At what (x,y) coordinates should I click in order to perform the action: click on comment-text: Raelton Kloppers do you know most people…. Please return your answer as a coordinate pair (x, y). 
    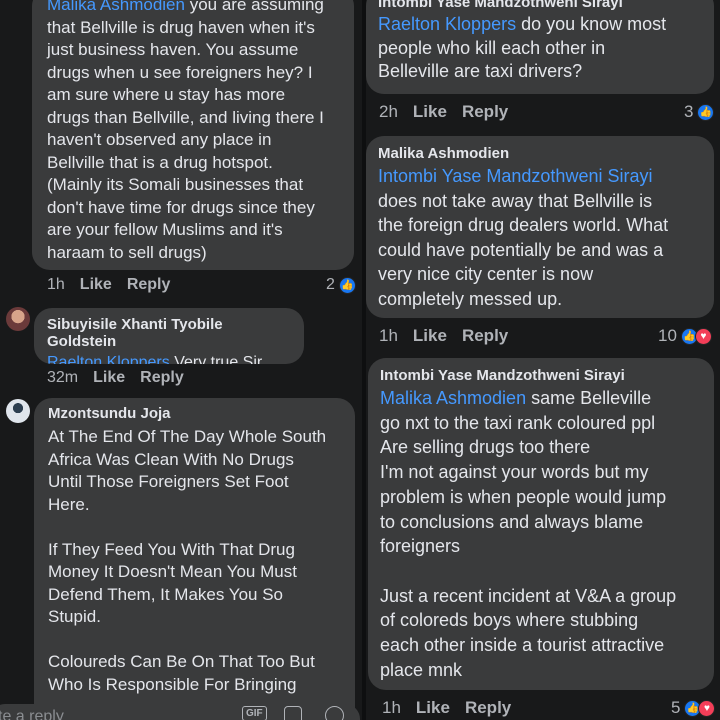
    Looking at the image, I should click on (522, 47).